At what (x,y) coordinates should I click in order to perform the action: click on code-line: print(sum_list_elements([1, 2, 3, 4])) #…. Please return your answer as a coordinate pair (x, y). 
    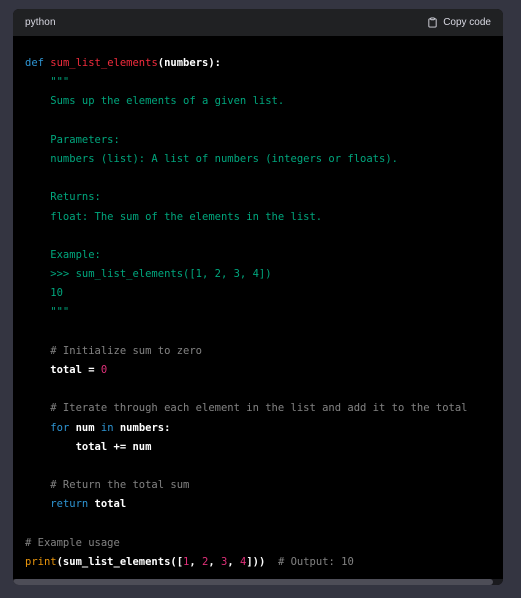
    Looking at the image, I should click on (264, 562).